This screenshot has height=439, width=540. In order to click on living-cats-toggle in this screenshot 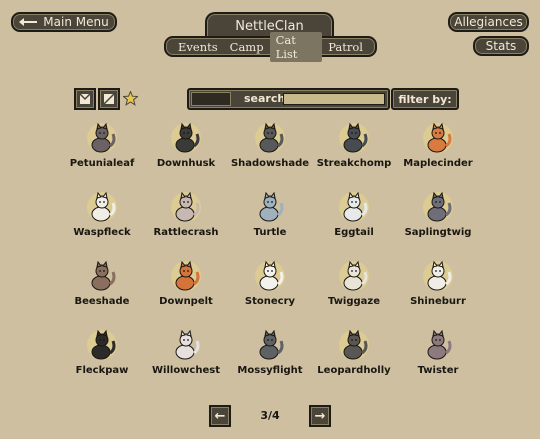, I will do `click(85, 99)`.